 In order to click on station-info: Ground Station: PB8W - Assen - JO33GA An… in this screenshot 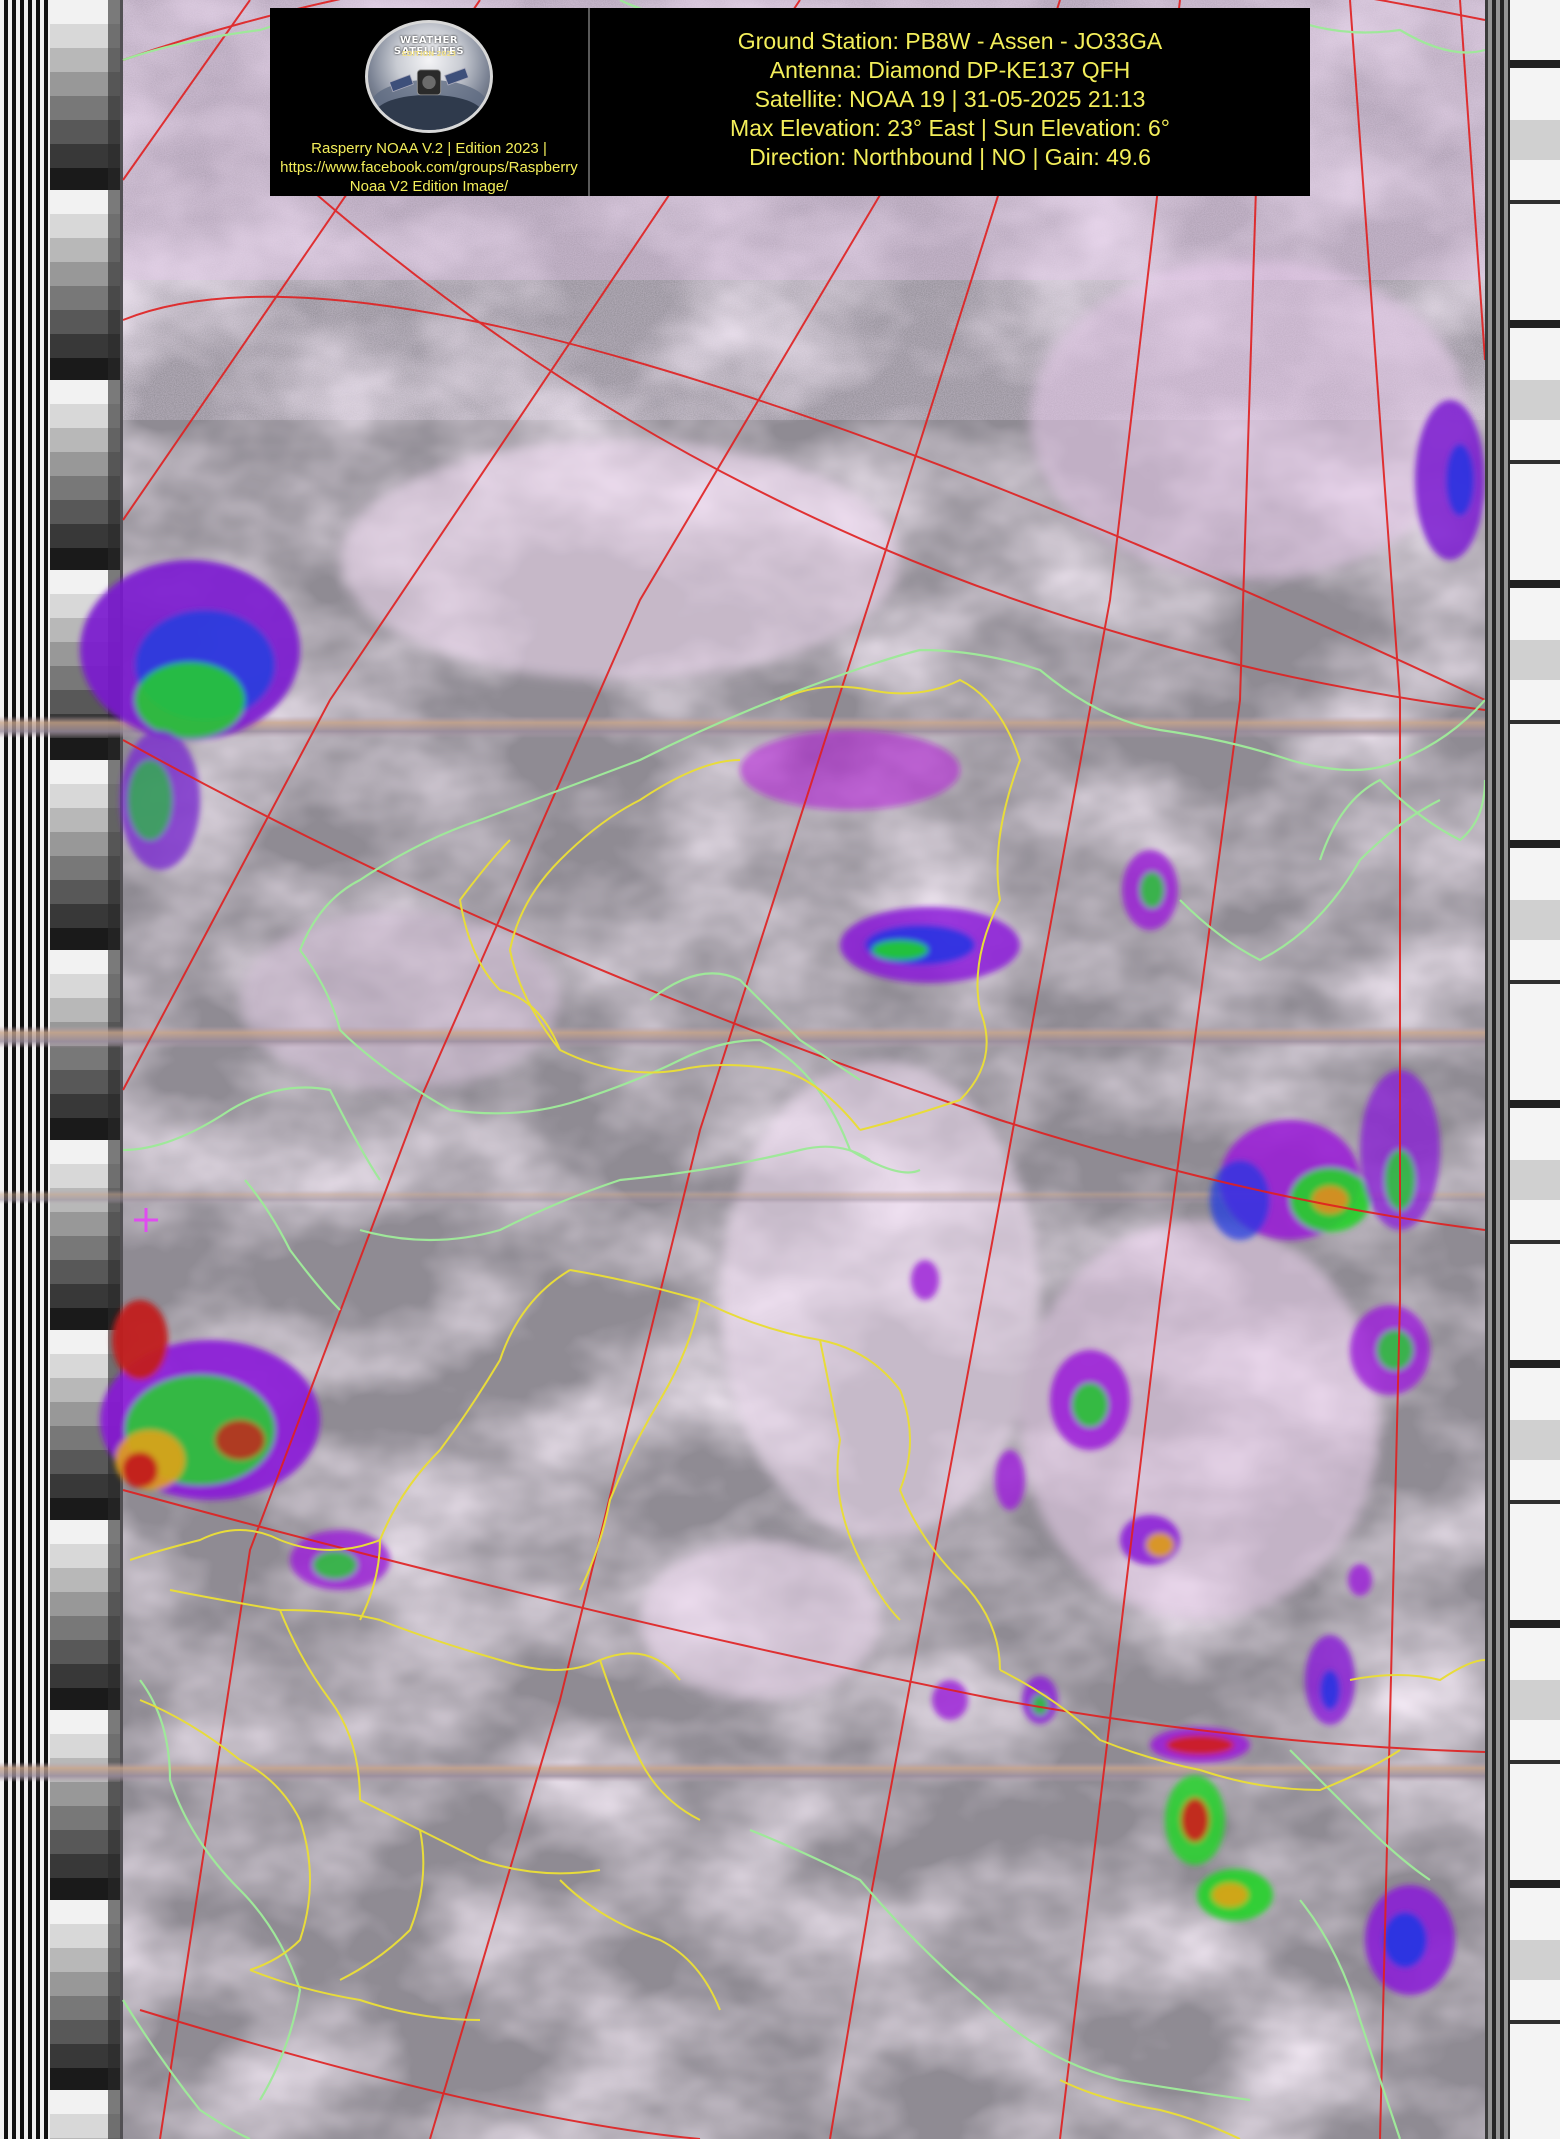, I will do `click(950, 102)`.